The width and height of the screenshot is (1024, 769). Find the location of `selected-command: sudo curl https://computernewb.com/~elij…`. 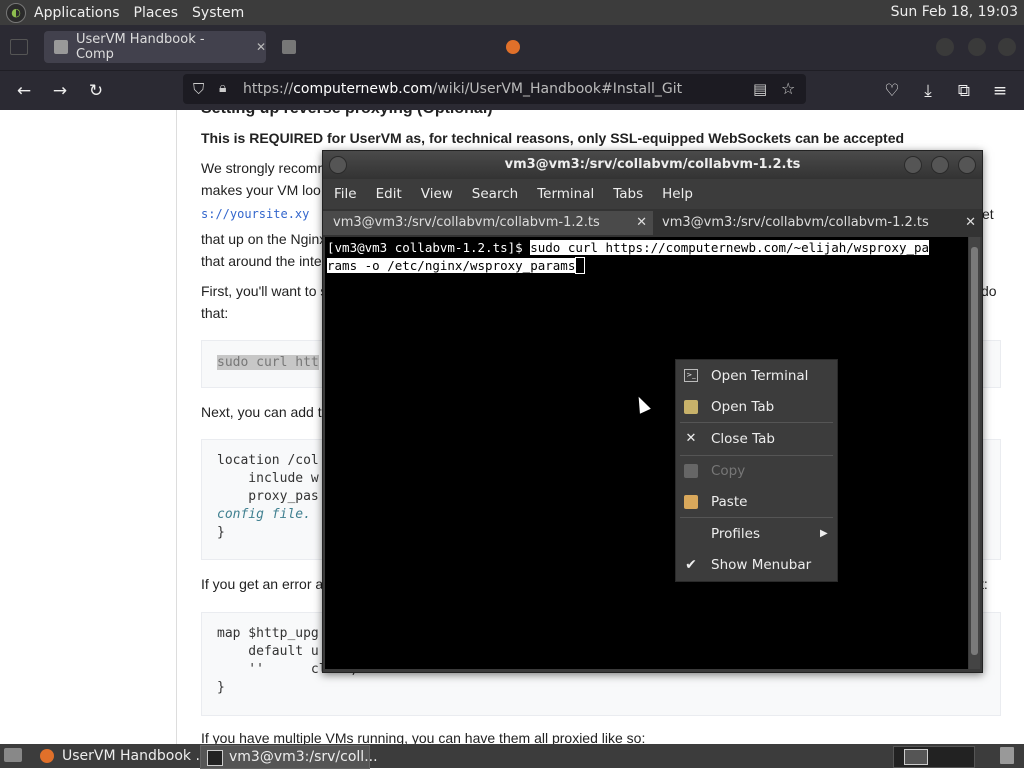

selected-command: sudo curl https://computernewb.com/~elij… is located at coordinates (730, 247).